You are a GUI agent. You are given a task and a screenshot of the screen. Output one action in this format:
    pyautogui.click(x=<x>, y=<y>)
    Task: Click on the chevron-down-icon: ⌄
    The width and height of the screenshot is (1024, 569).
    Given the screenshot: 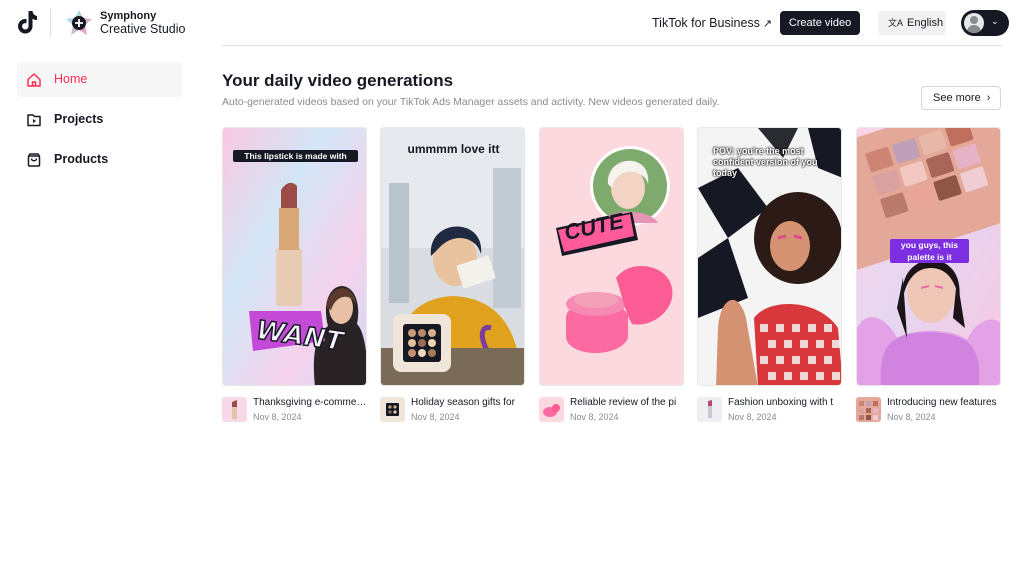 What is the action you would take?
    pyautogui.click(x=995, y=21)
    